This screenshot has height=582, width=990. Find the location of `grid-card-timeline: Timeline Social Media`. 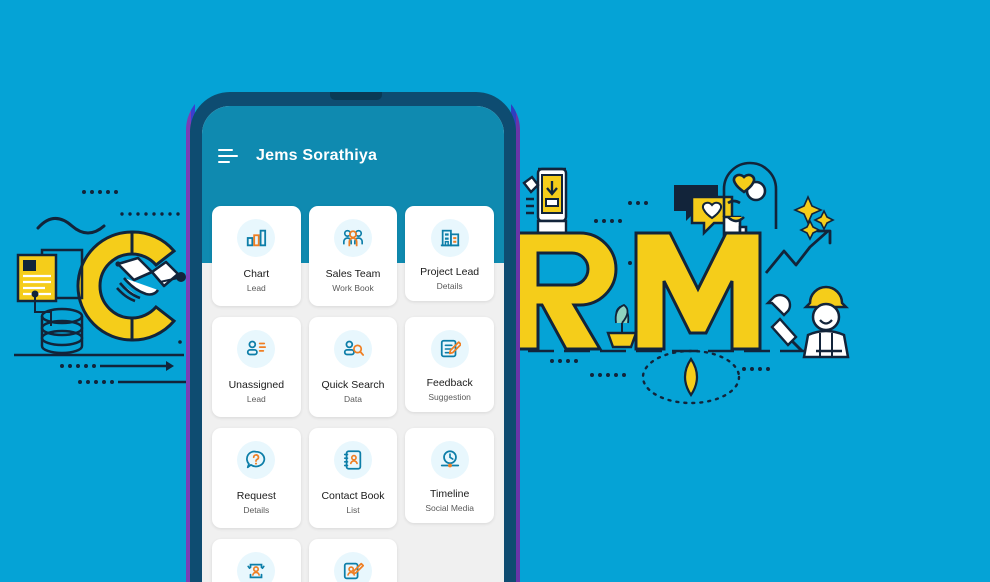

grid-card-timeline: Timeline Social Media is located at coordinates (449, 475).